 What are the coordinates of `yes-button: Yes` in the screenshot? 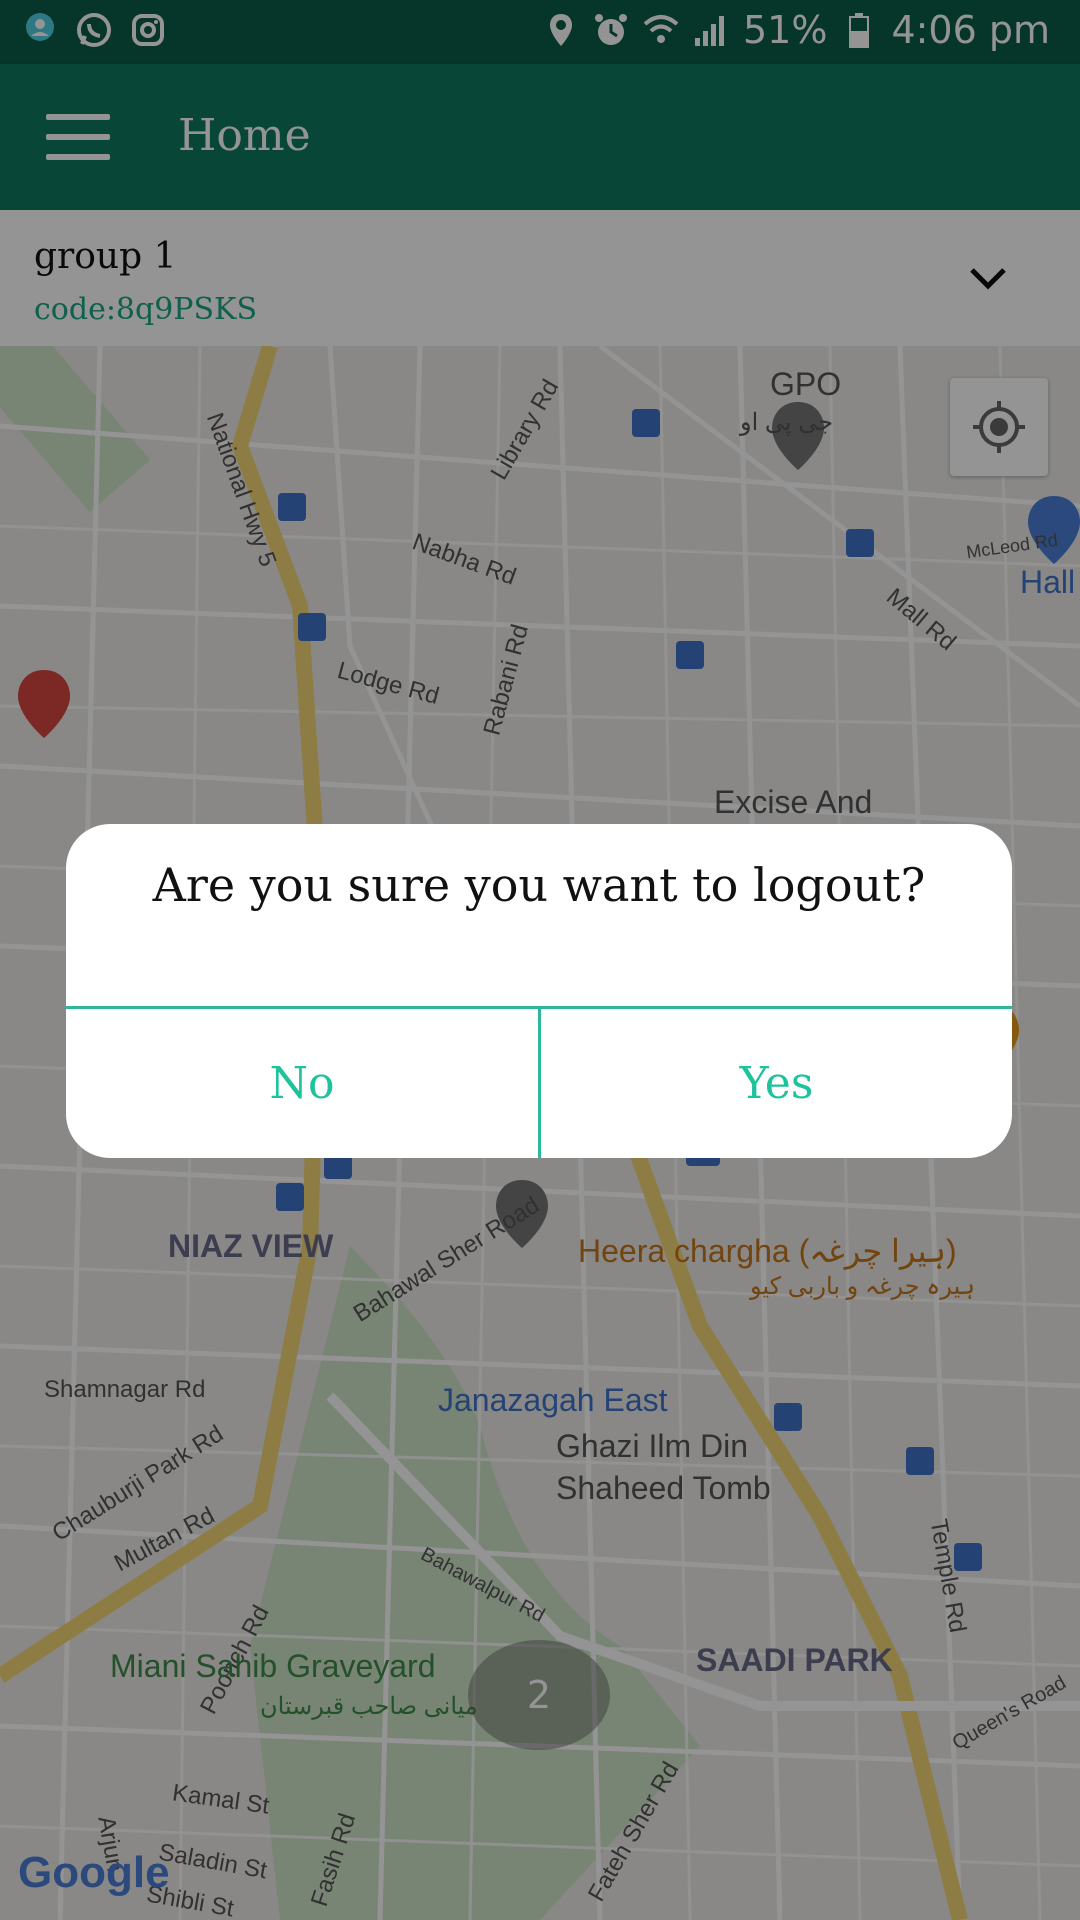 It's located at (776, 1083).